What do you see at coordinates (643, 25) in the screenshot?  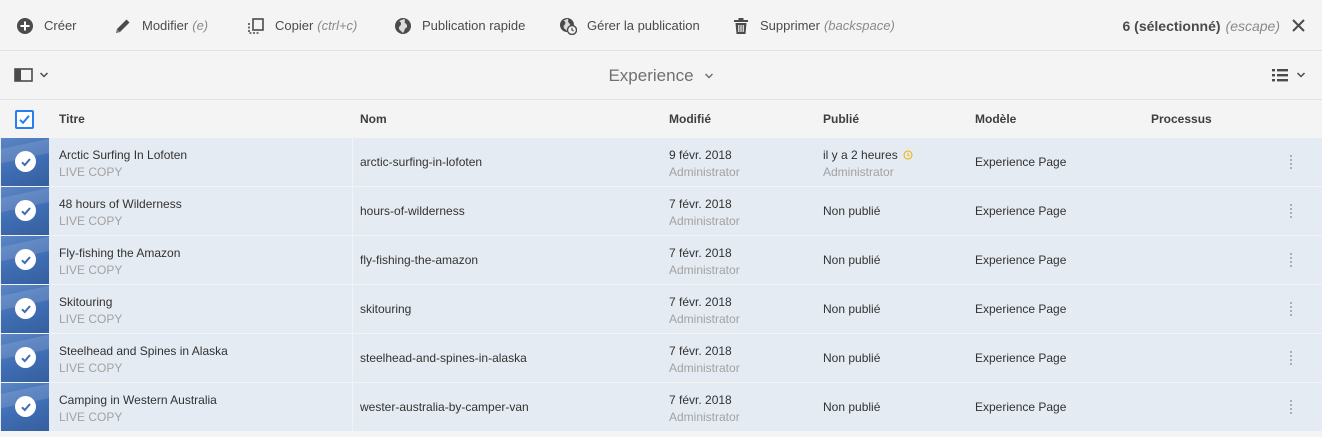 I see `manage-publication-label: Gérer la publication` at bounding box center [643, 25].